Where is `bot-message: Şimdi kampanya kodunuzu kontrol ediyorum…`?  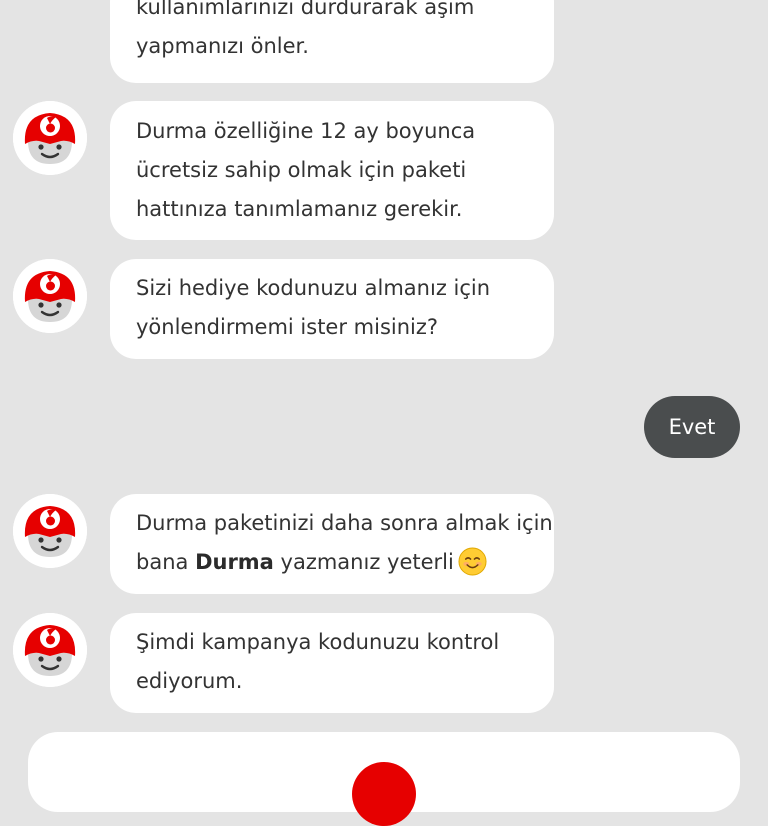 bot-message: Şimdi kampanya kodunuzu kontrol ediyorum… is located at coordinates (332, 663).